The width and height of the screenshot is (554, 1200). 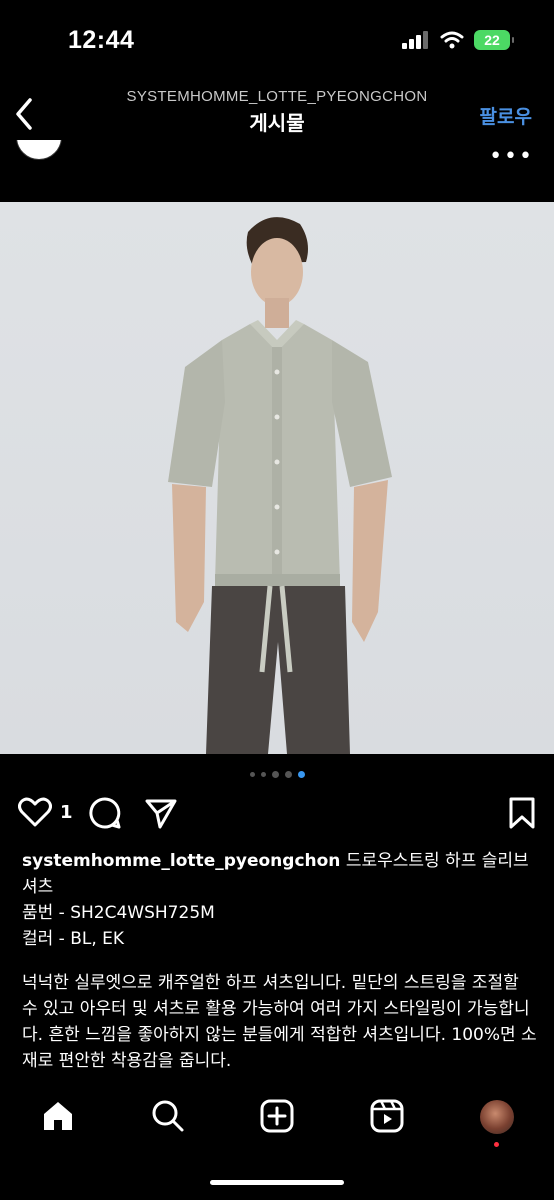 I want to click on back-chevron-icon, so click(x=25, y=114).